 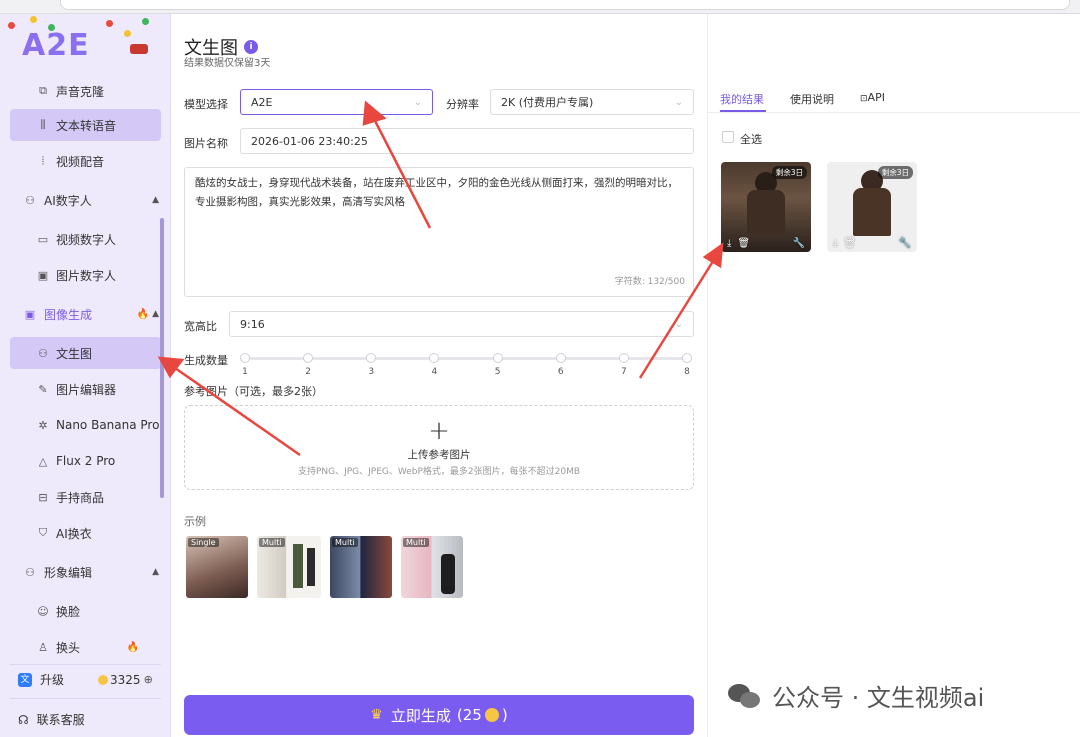 What do you see at coordinates (85, 161) in the screenshot?
I see `sidebar-item-dubbing: ⦙ 视频配音` at bounding box center [85, 161].